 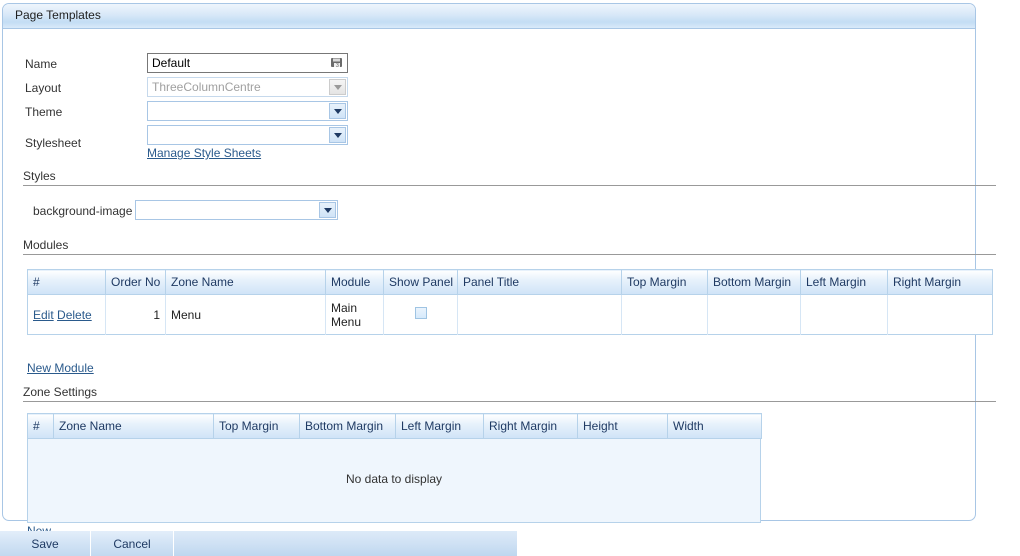 I want to click on layout-select-value: ThreeColumnCentre, so click(x=206, y=87).